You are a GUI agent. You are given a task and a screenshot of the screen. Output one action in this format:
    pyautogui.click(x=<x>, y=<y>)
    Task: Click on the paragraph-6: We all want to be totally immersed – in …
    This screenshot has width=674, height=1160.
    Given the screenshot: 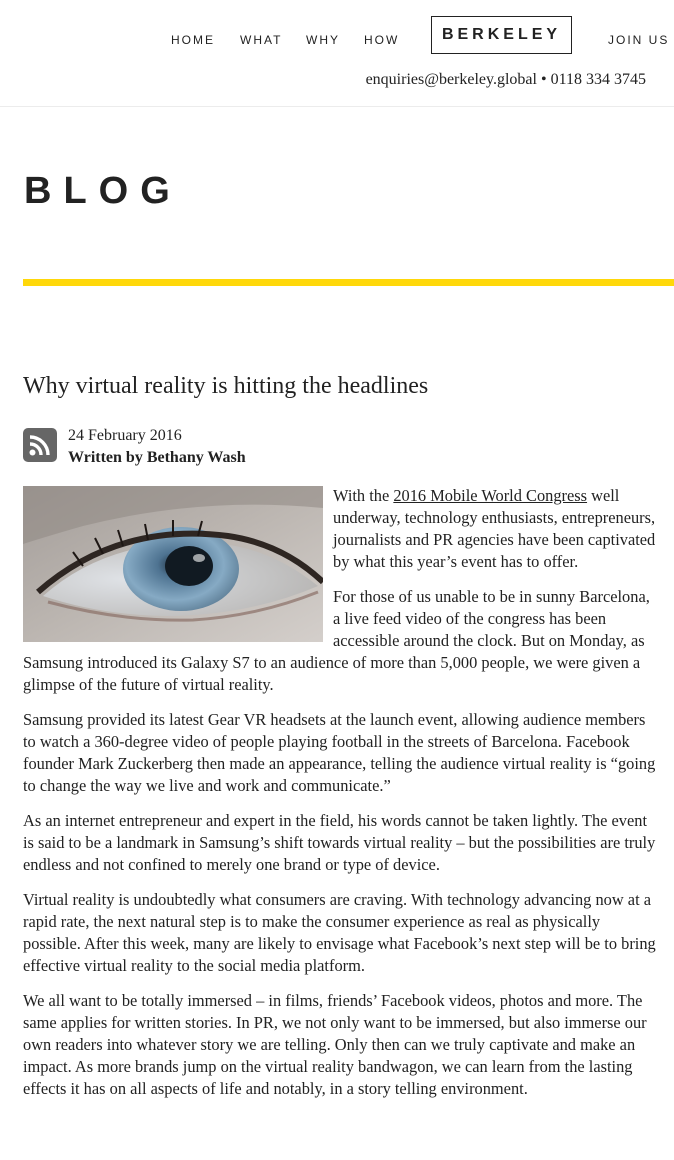 What is the action you would take?
    pyautogui.click(x=335, y=1044)
    